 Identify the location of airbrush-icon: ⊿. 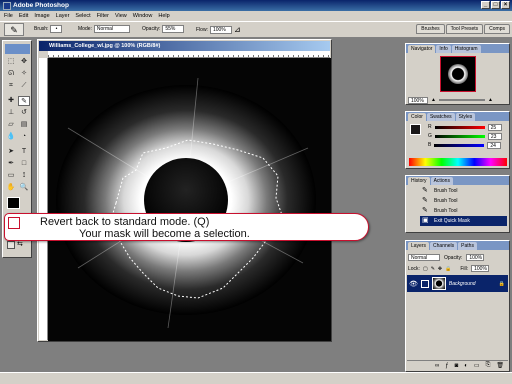
(237, 29).